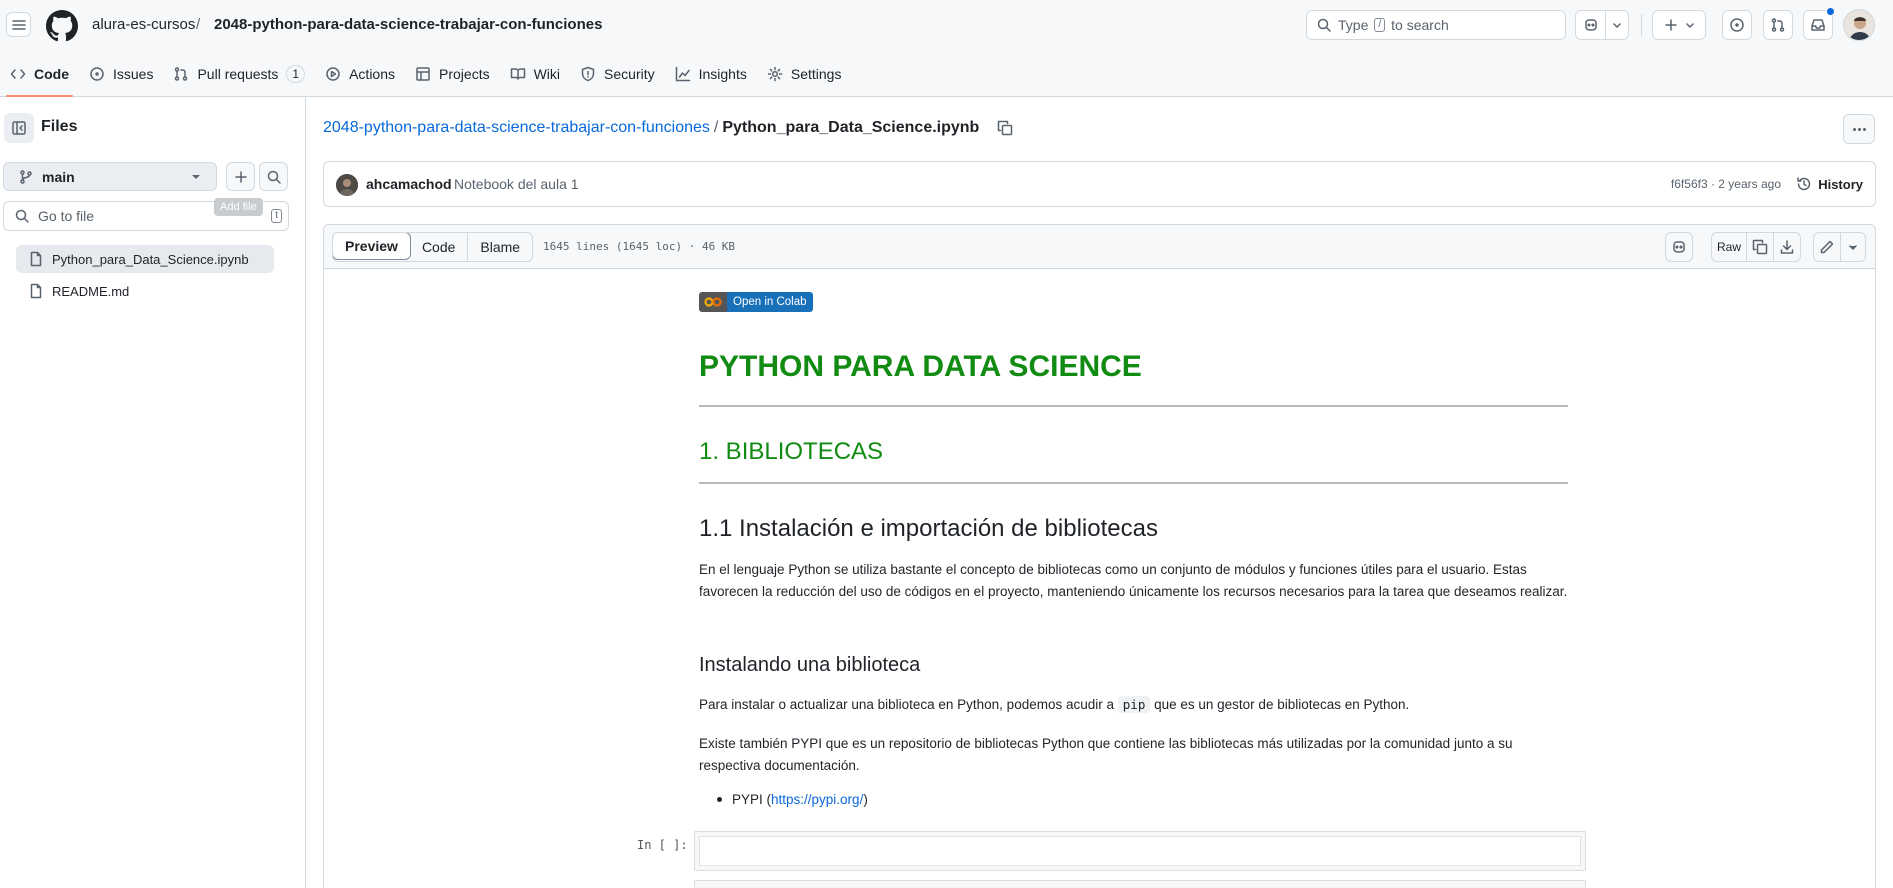  I want to click on kebab-dot-icon, so click(1859, 129).